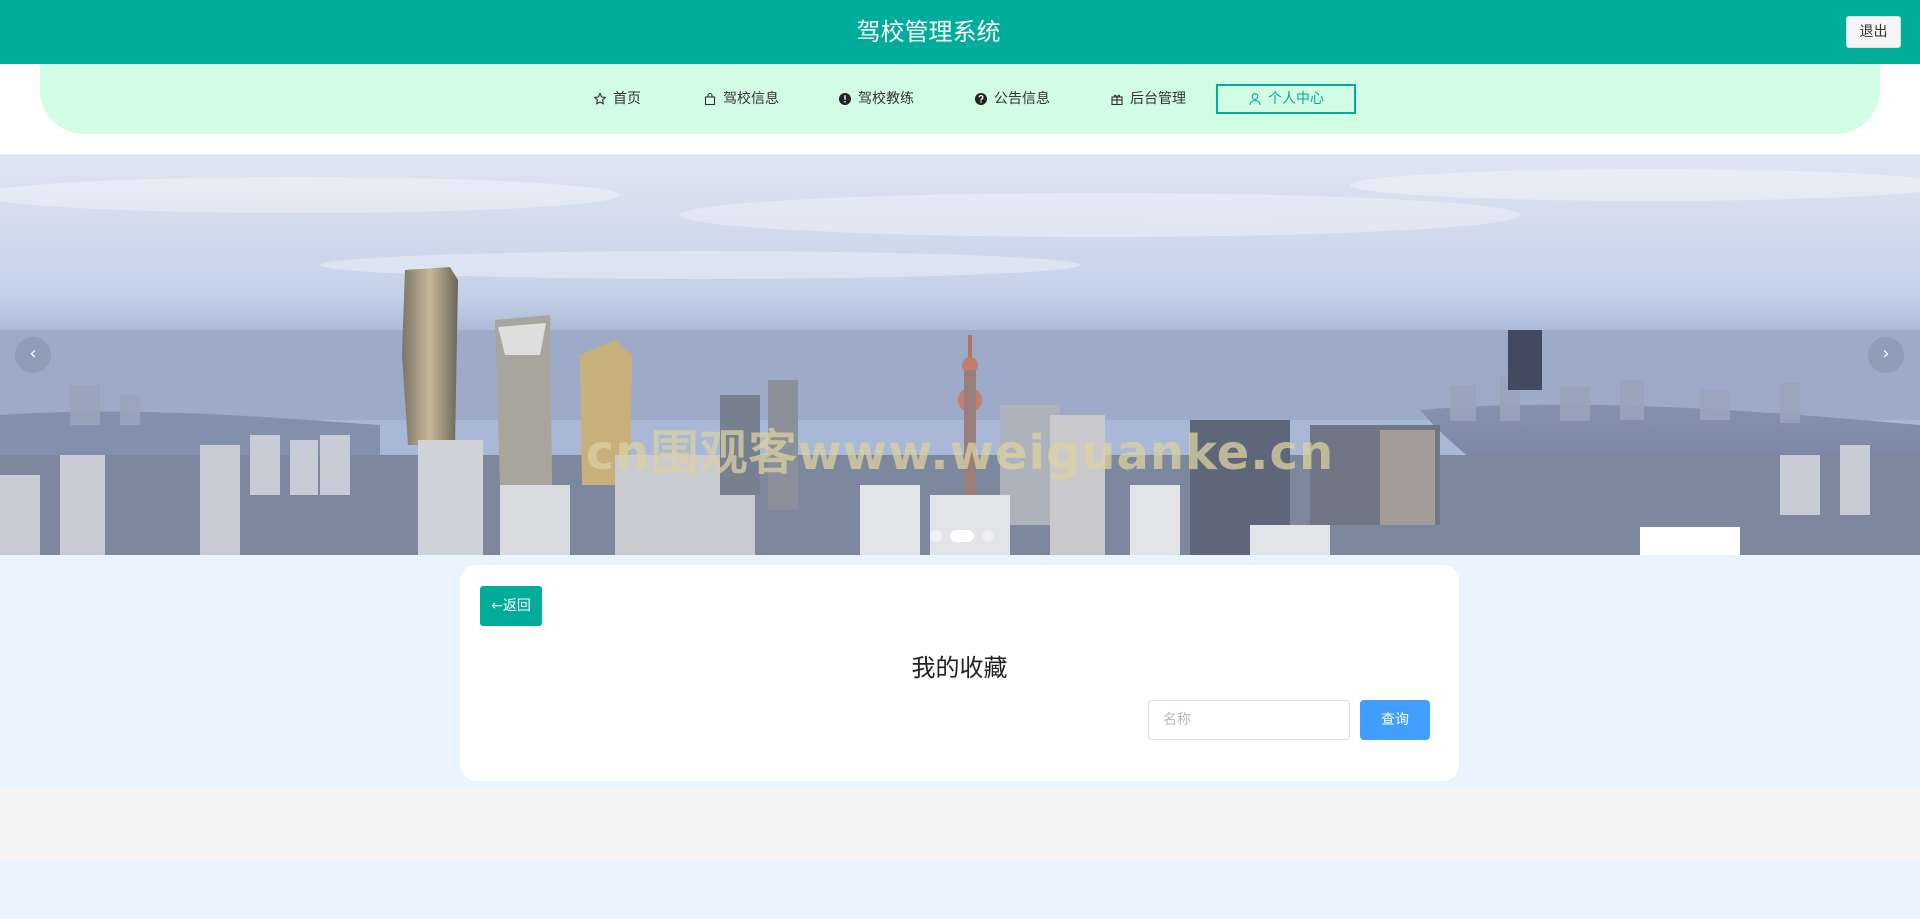 Image resolution: width=1920 pixels, height=919 pixels. I want to click on nav-item-personal-center: 个人中心, so click(1286, 99).